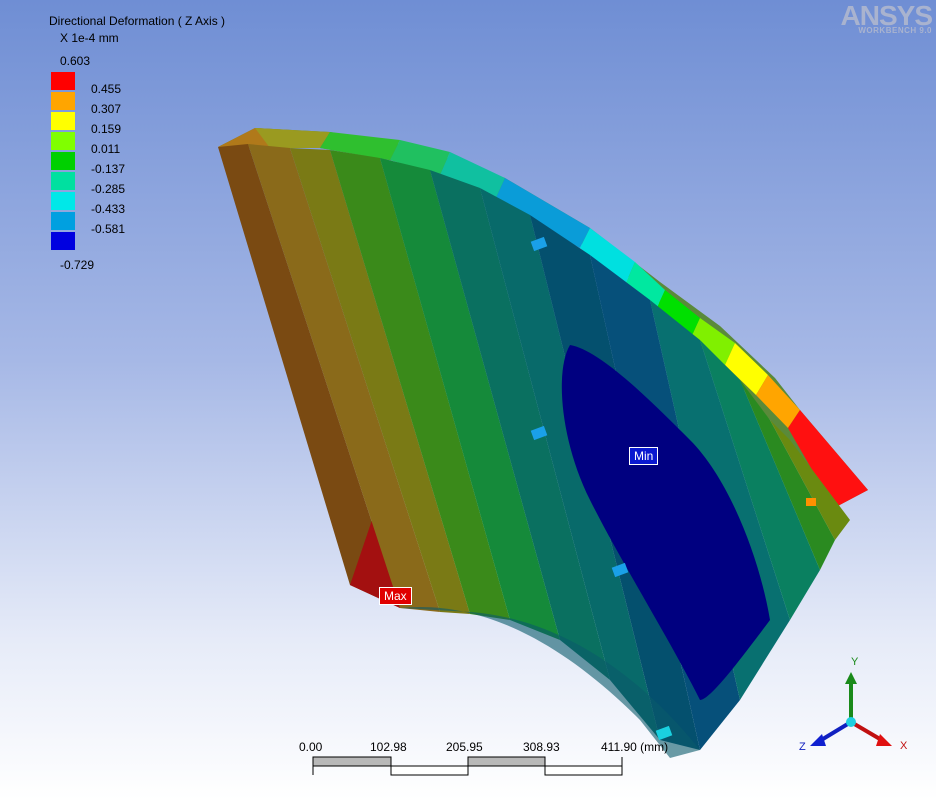 This screenshot has height=800, width=936. I want to click on triad-x-label: X, so click(904, 746).